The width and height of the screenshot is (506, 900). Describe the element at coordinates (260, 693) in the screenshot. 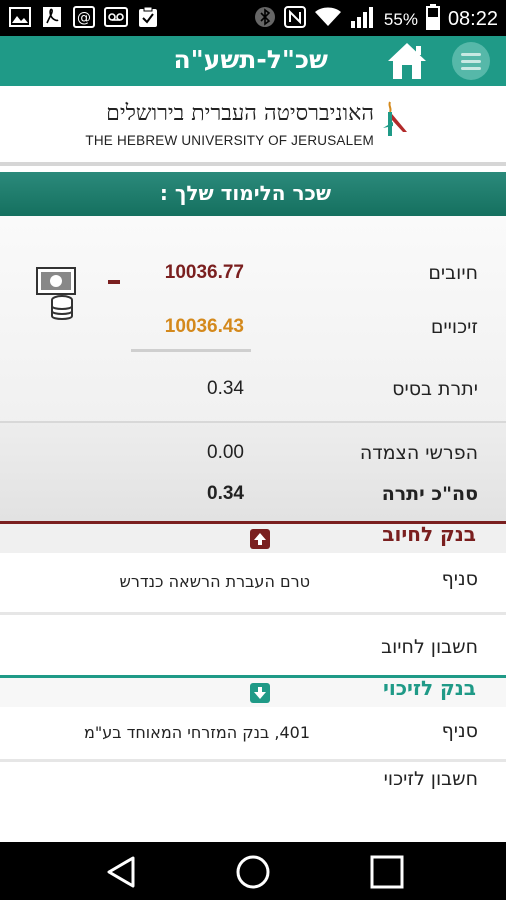

I see `arrow-down-icon` at that location.